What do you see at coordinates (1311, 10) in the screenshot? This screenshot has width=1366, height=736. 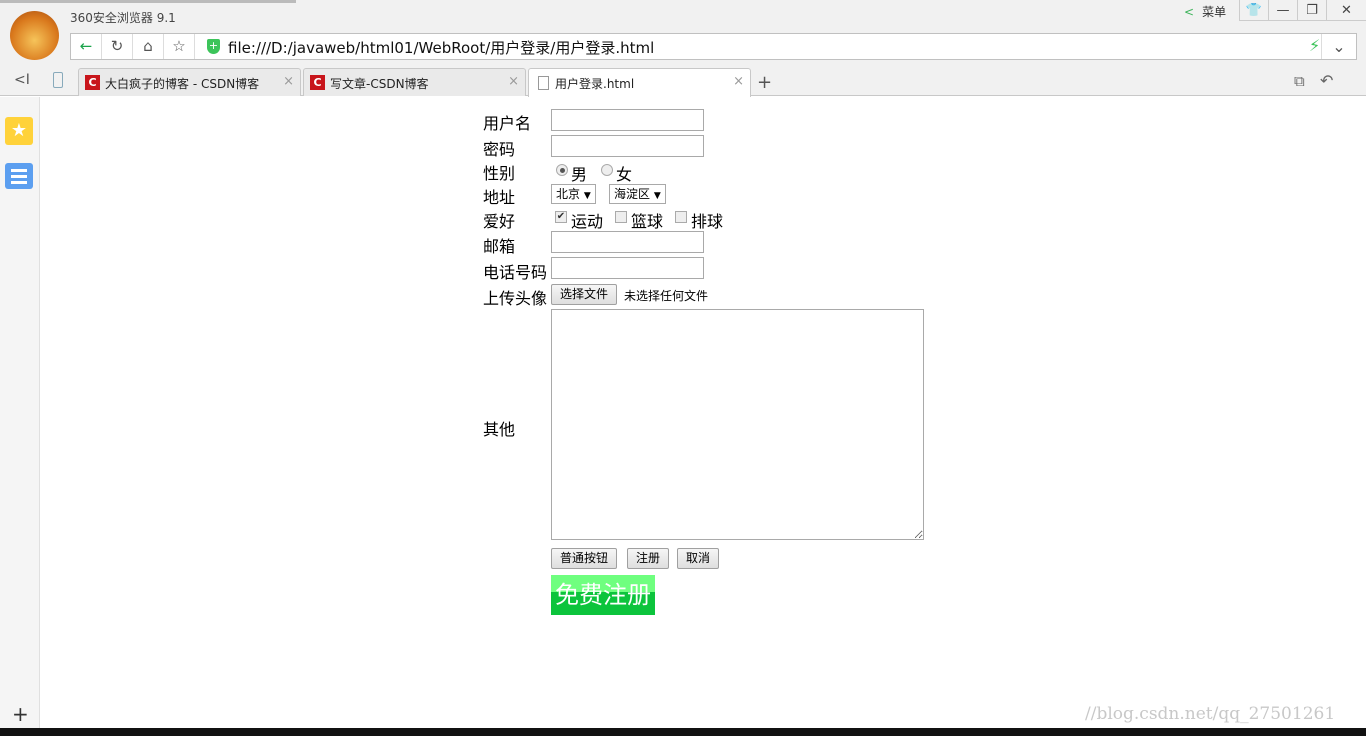 I see `maximize-button: ❐` at bounding box center [1311, 10].